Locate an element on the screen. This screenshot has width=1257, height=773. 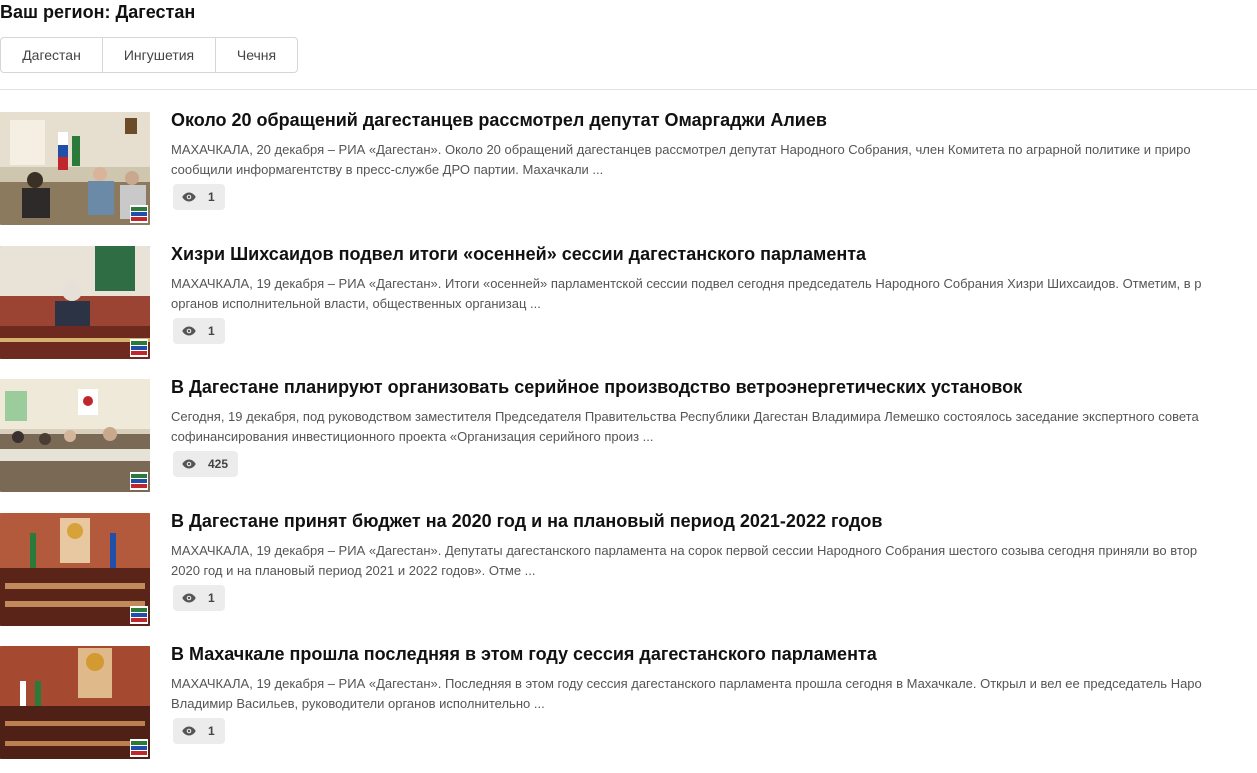
view-count-badge: 425 is located at coordinates (206, 464).